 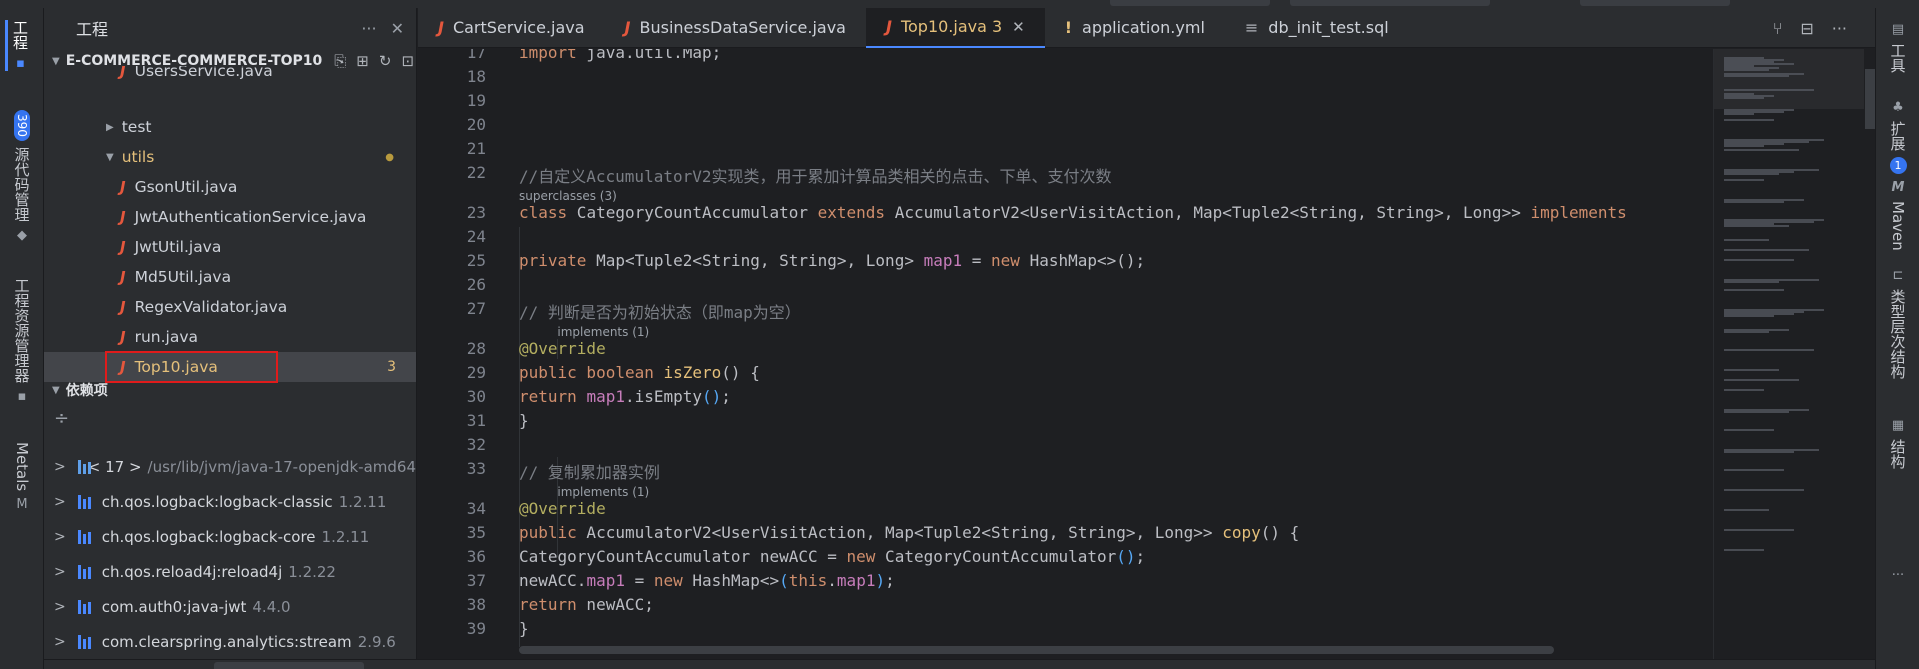 What do you see at coordinates (1806, 28) in the screenshot?
I see `split-editor-icon: ⊟` at bounding box center [1806, 28].